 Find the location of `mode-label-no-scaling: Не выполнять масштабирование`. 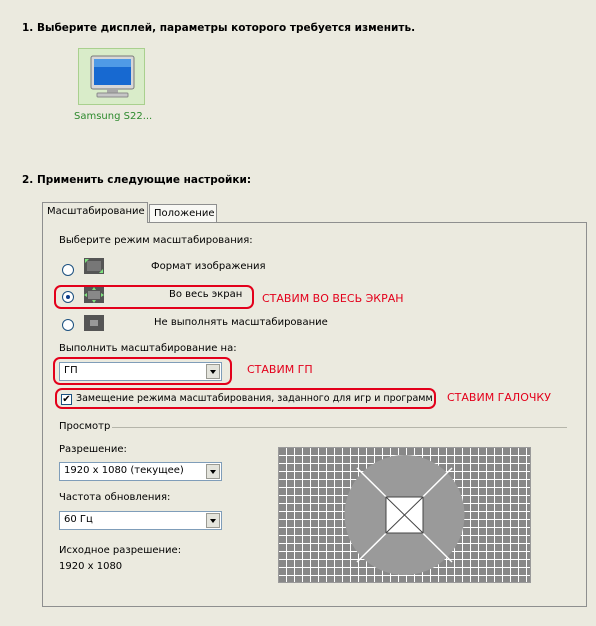

mode-label-no-scaling: Не выполнять масштабирование is located at coordinates (241, 322).